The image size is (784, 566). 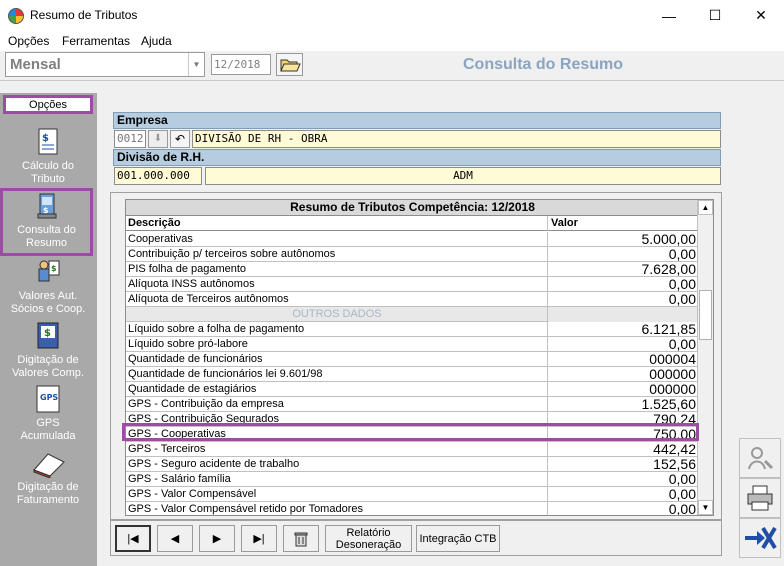 I want to click on cell-descricao: OUTROS DADOS, so click(x=337, y=314).